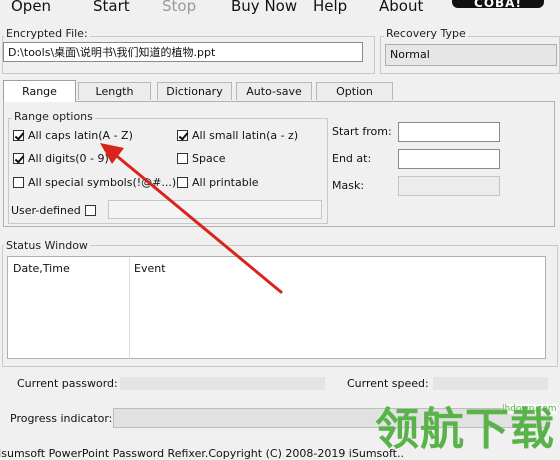 This screenshot has height=460, width=560. I want to click on watermark-text: 领航下载, so click(465, 429).